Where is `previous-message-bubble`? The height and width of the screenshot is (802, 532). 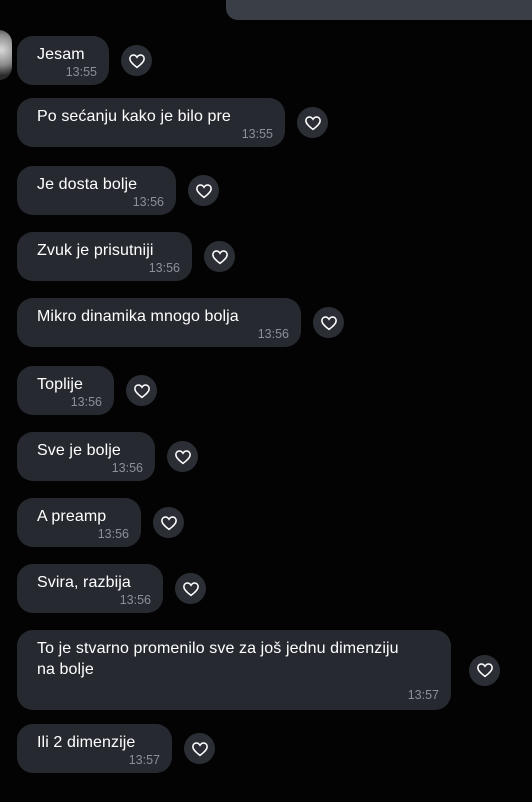
previous-message-bubble is located at coordinates (379, 10).